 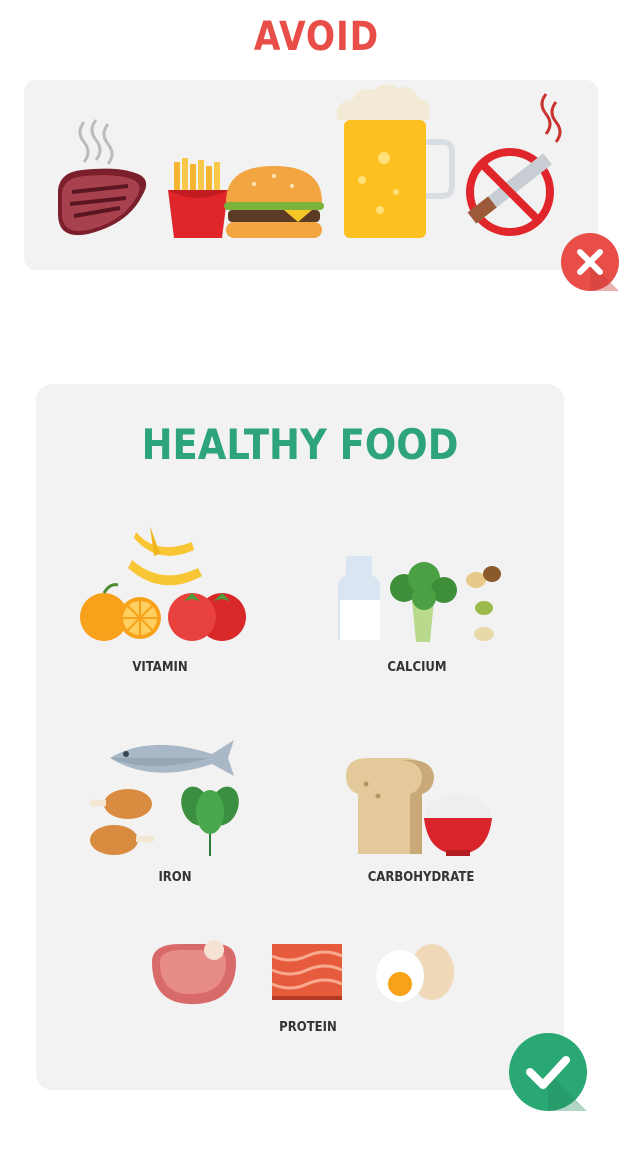 I want to click on group-label-calcium: CALCIUM, so click(x=417, y=667).